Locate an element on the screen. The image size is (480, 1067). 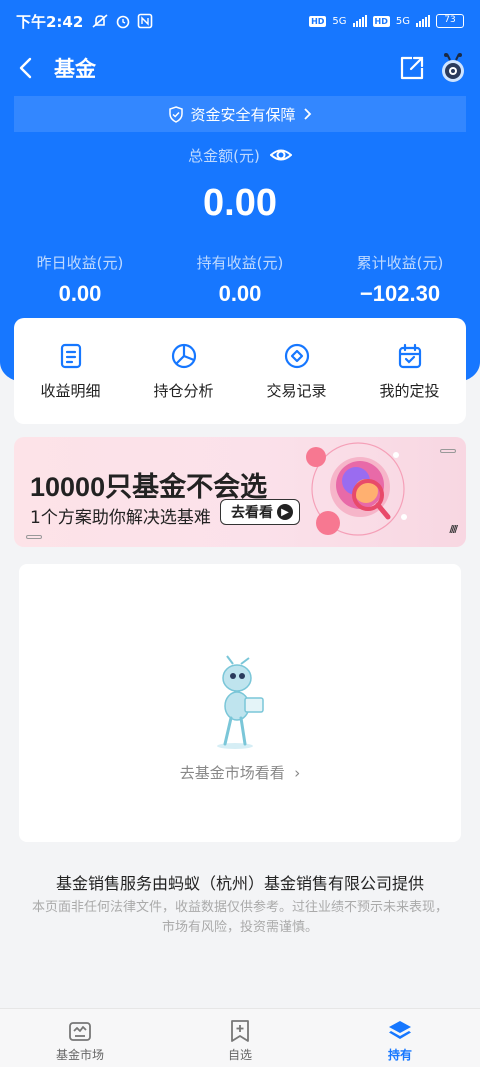
stat-label: 持有收益(元) is located at coordinates (240, 263).